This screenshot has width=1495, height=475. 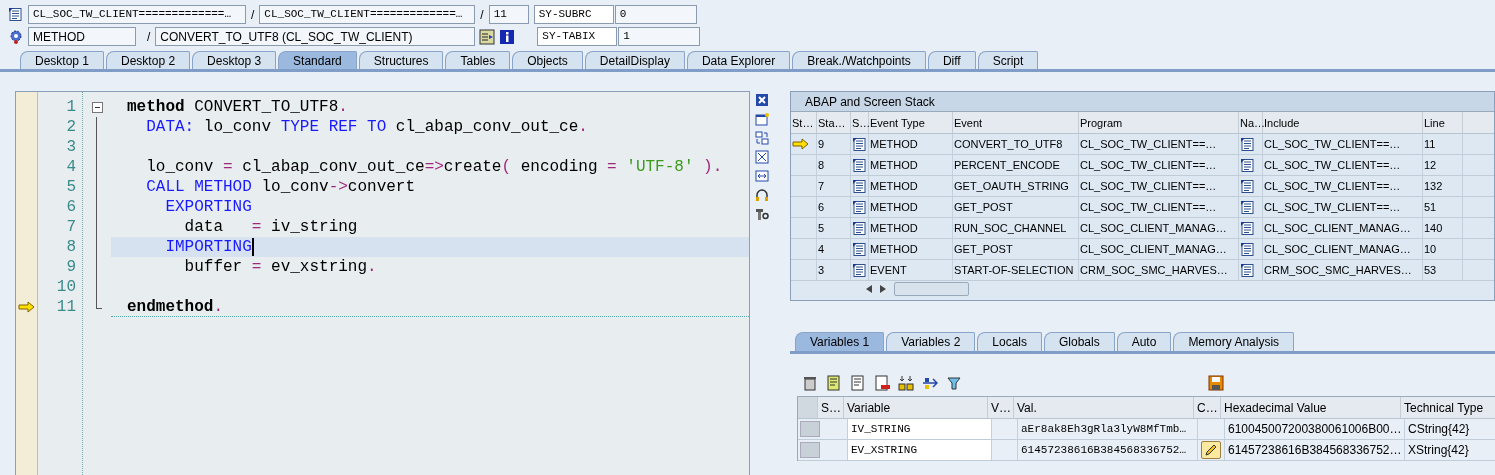 I want to click on tools-icon, so click(x=762, y=214).